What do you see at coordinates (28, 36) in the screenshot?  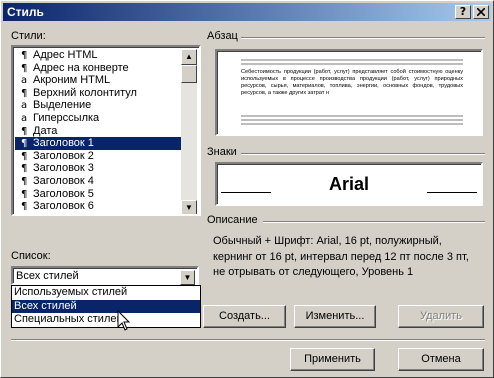 I see `styles-label: Стили:` at bounding box center [28, 36].